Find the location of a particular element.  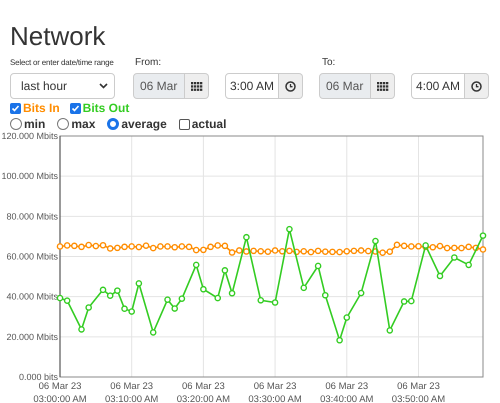

chevron-icon is located at coordinates (103, 86).